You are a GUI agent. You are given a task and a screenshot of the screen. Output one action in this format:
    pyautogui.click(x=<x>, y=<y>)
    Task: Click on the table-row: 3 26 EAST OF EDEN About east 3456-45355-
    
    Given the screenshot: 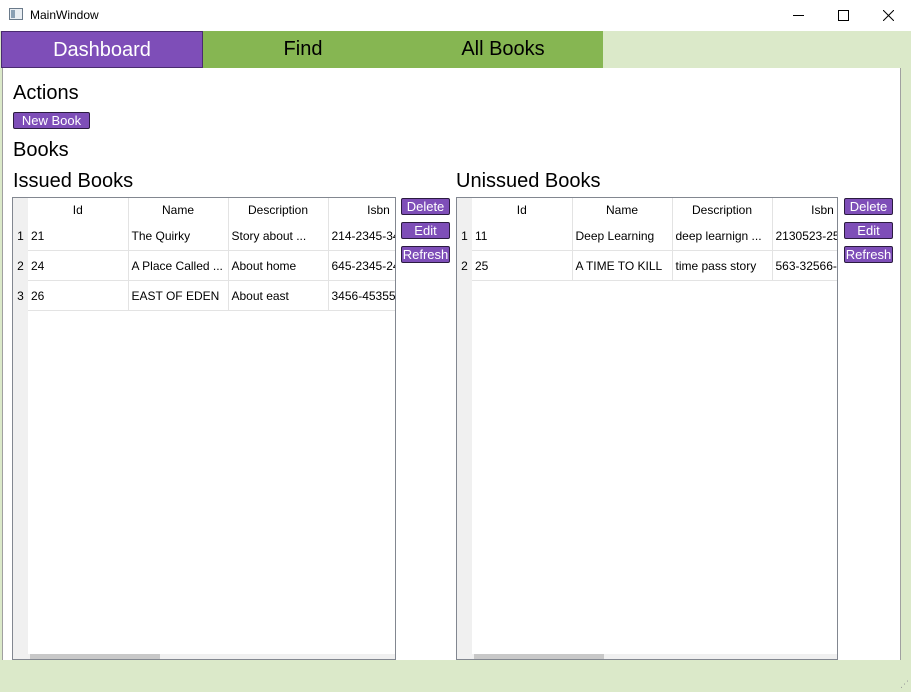 What is the action you would take?
    pyautogui.click(x=204, y=295)
    